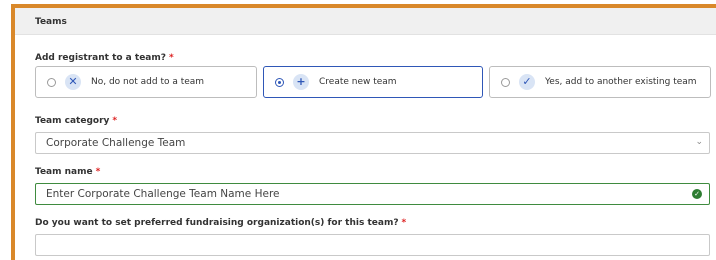 The height and width of the screenshot is (260, 716). What do you see at coordinates (372, 143) in the screenshot?
I see `team-category-select: Corporate Challenge Team ⌄` at bounding box center [372, 143].